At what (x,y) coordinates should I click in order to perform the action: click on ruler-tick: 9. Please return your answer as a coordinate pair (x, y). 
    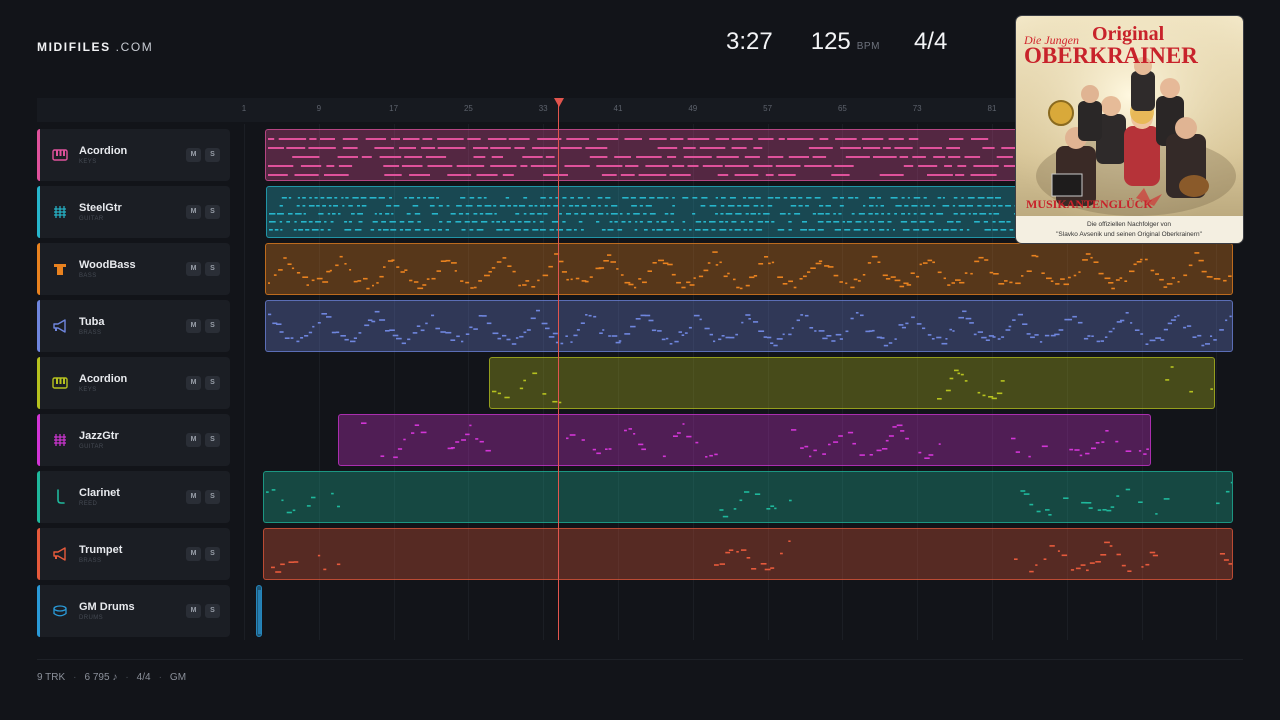
    Looking at the image, I should click on (319, 108).